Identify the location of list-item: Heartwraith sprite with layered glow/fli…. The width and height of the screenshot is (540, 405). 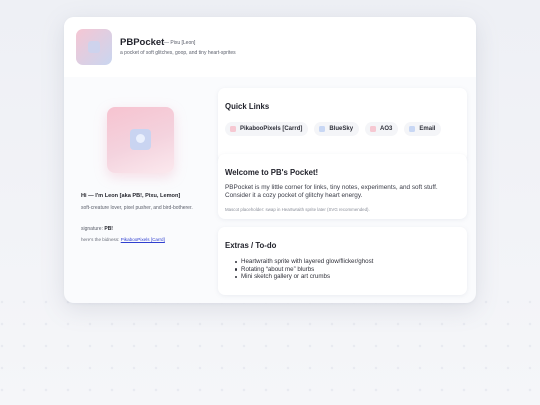
(304, 262).